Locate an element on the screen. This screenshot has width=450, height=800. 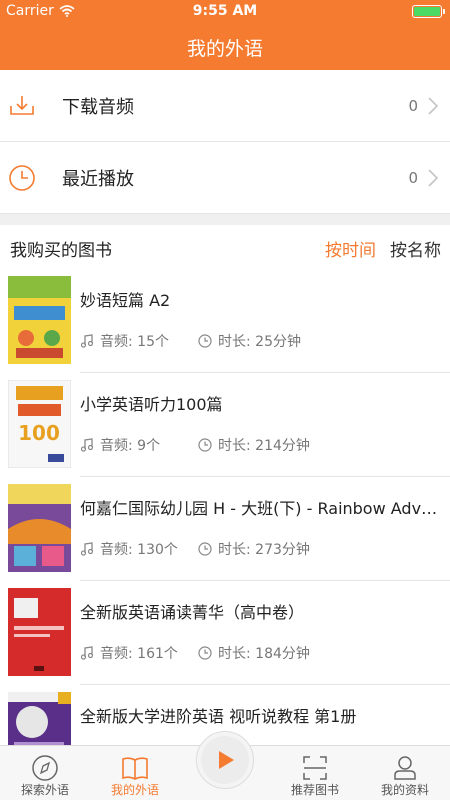
book-icon is located at coordinates (135, 768).